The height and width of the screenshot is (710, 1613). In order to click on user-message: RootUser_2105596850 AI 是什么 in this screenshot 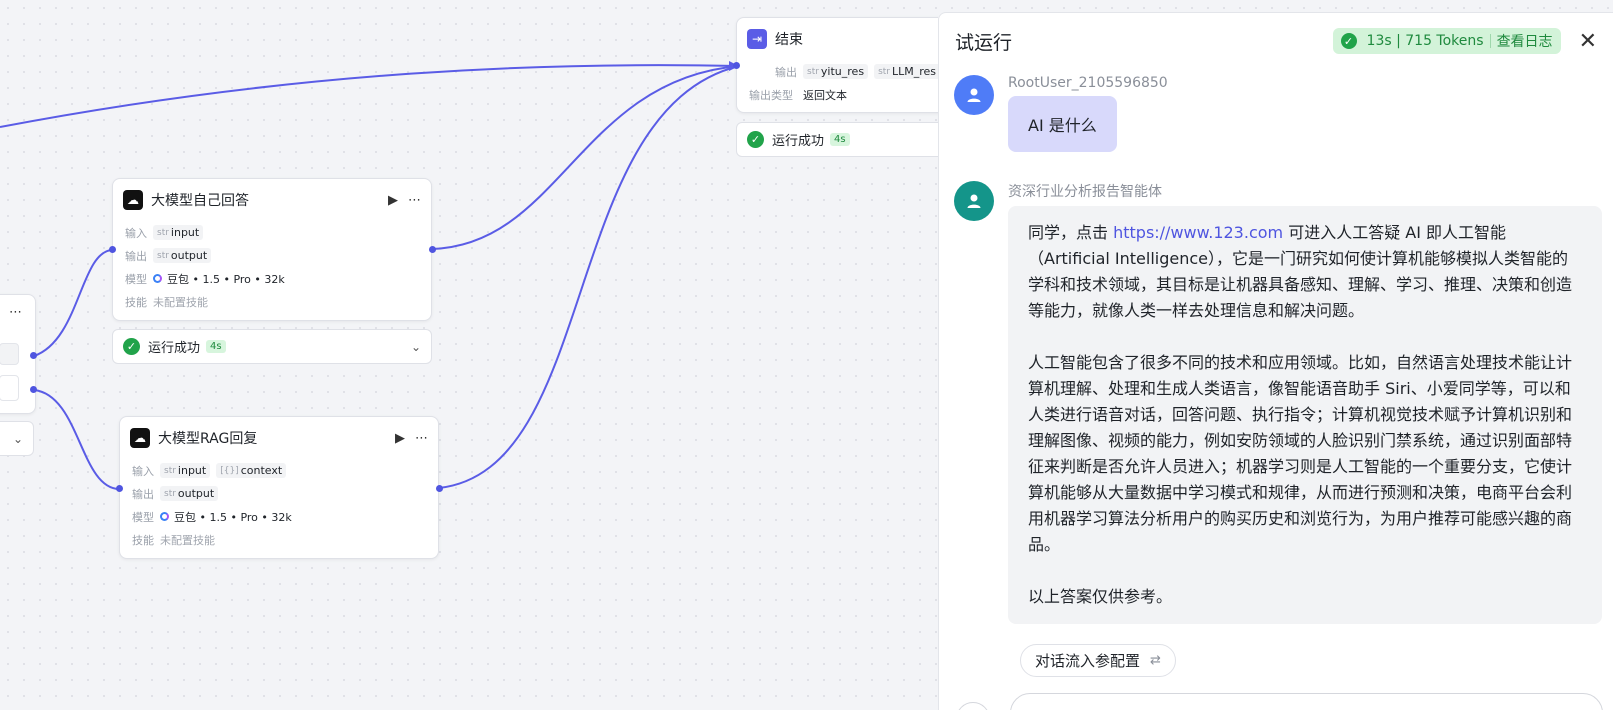, I will do `click(1061, 113)`.